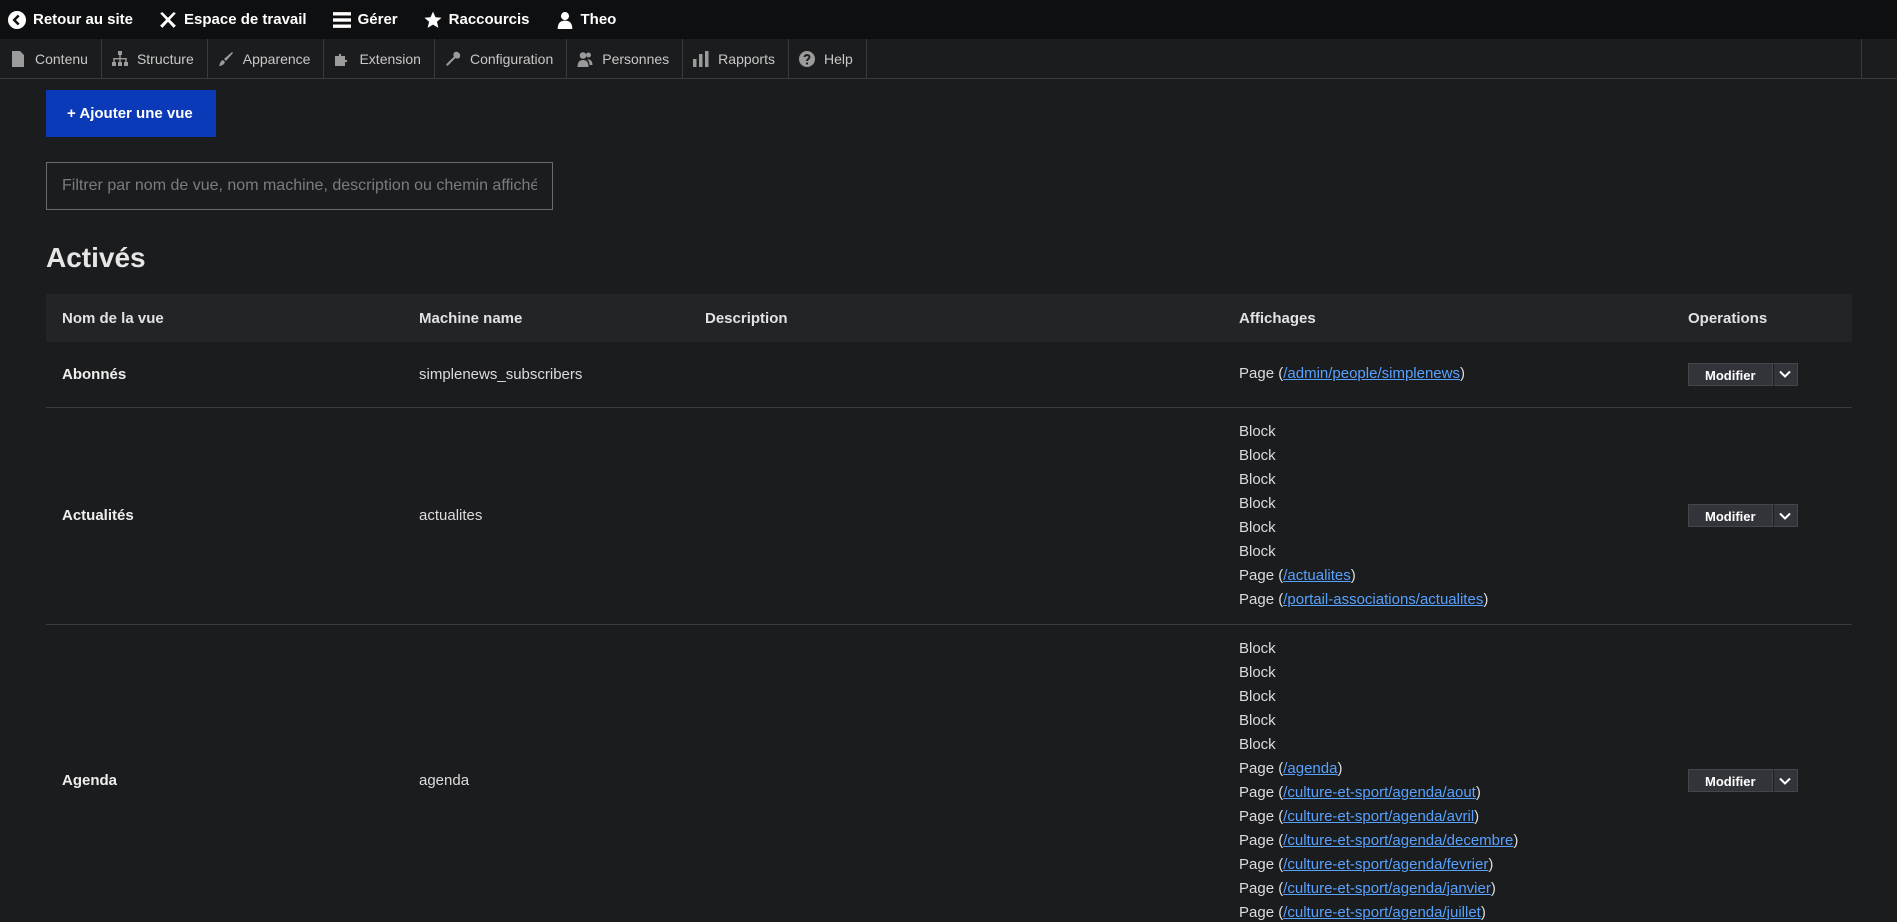  I want to click on display-entry: Page (/culture-et-sport/agenda/juillet), so click(1362, 912).